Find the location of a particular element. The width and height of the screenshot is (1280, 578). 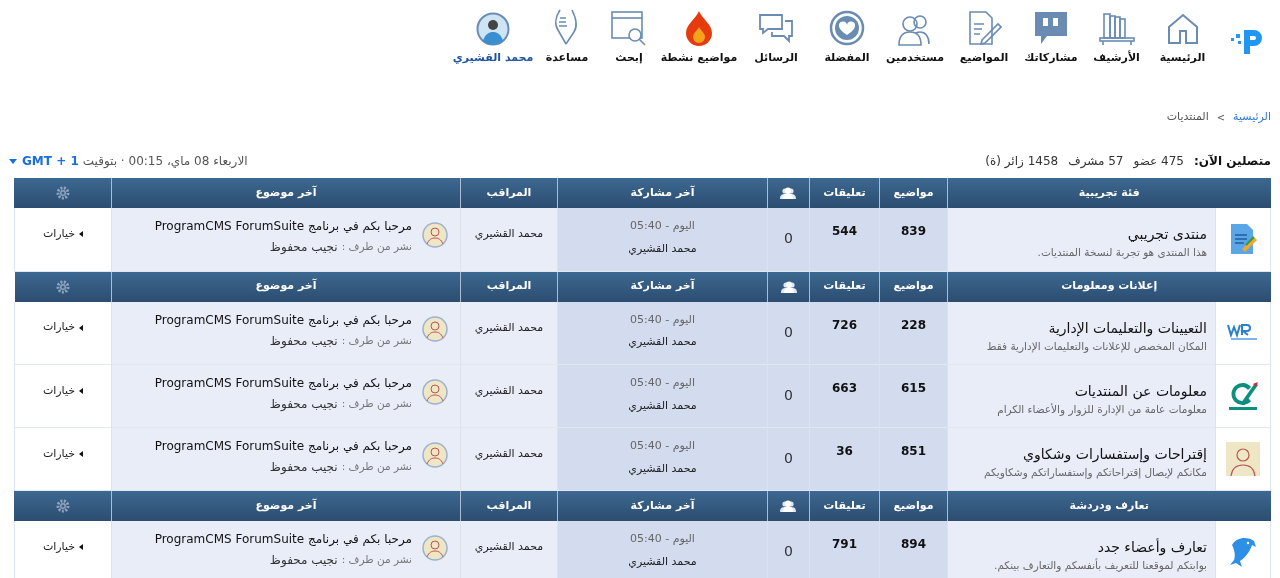

category-title: تعارف ودردشة is located at coordinates (1109, 505).